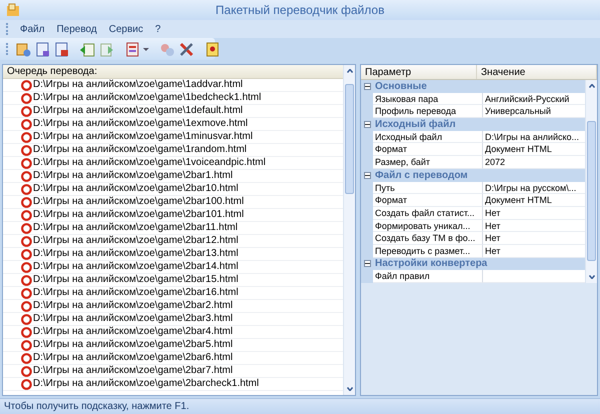 The image size is (600, 414). What do you see at coordinates (32, 29) in the screenshot?
I see `menu-item: Файл` at bounding box center [32, 29].